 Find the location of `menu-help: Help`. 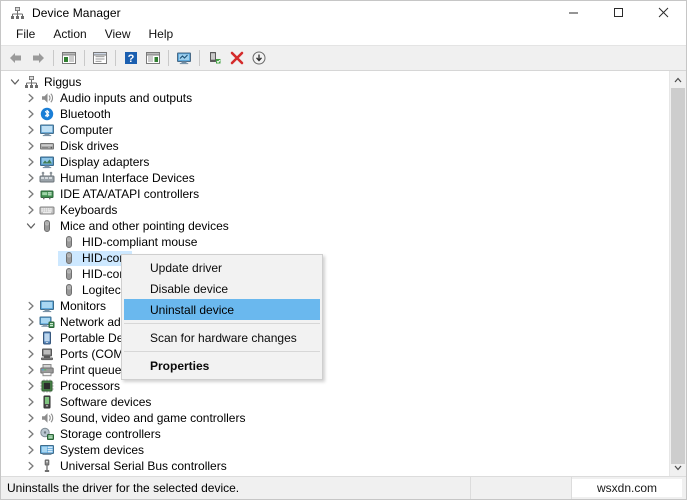

menu-help: Help is located at coordinates (161, 34).